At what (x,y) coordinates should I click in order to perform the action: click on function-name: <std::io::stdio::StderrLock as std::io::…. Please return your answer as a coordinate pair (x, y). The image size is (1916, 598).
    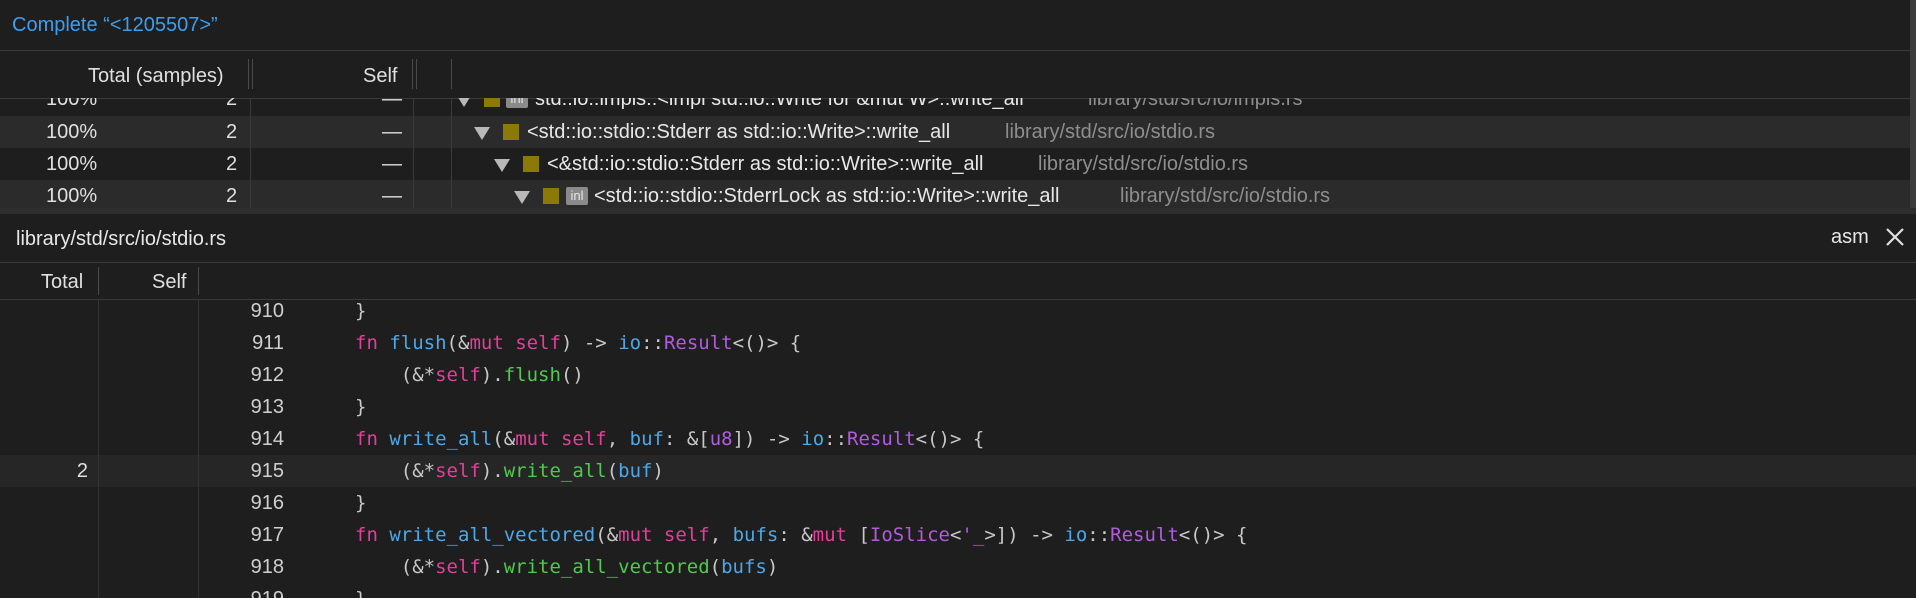
    Looking at the image, I should click on (827, 196).